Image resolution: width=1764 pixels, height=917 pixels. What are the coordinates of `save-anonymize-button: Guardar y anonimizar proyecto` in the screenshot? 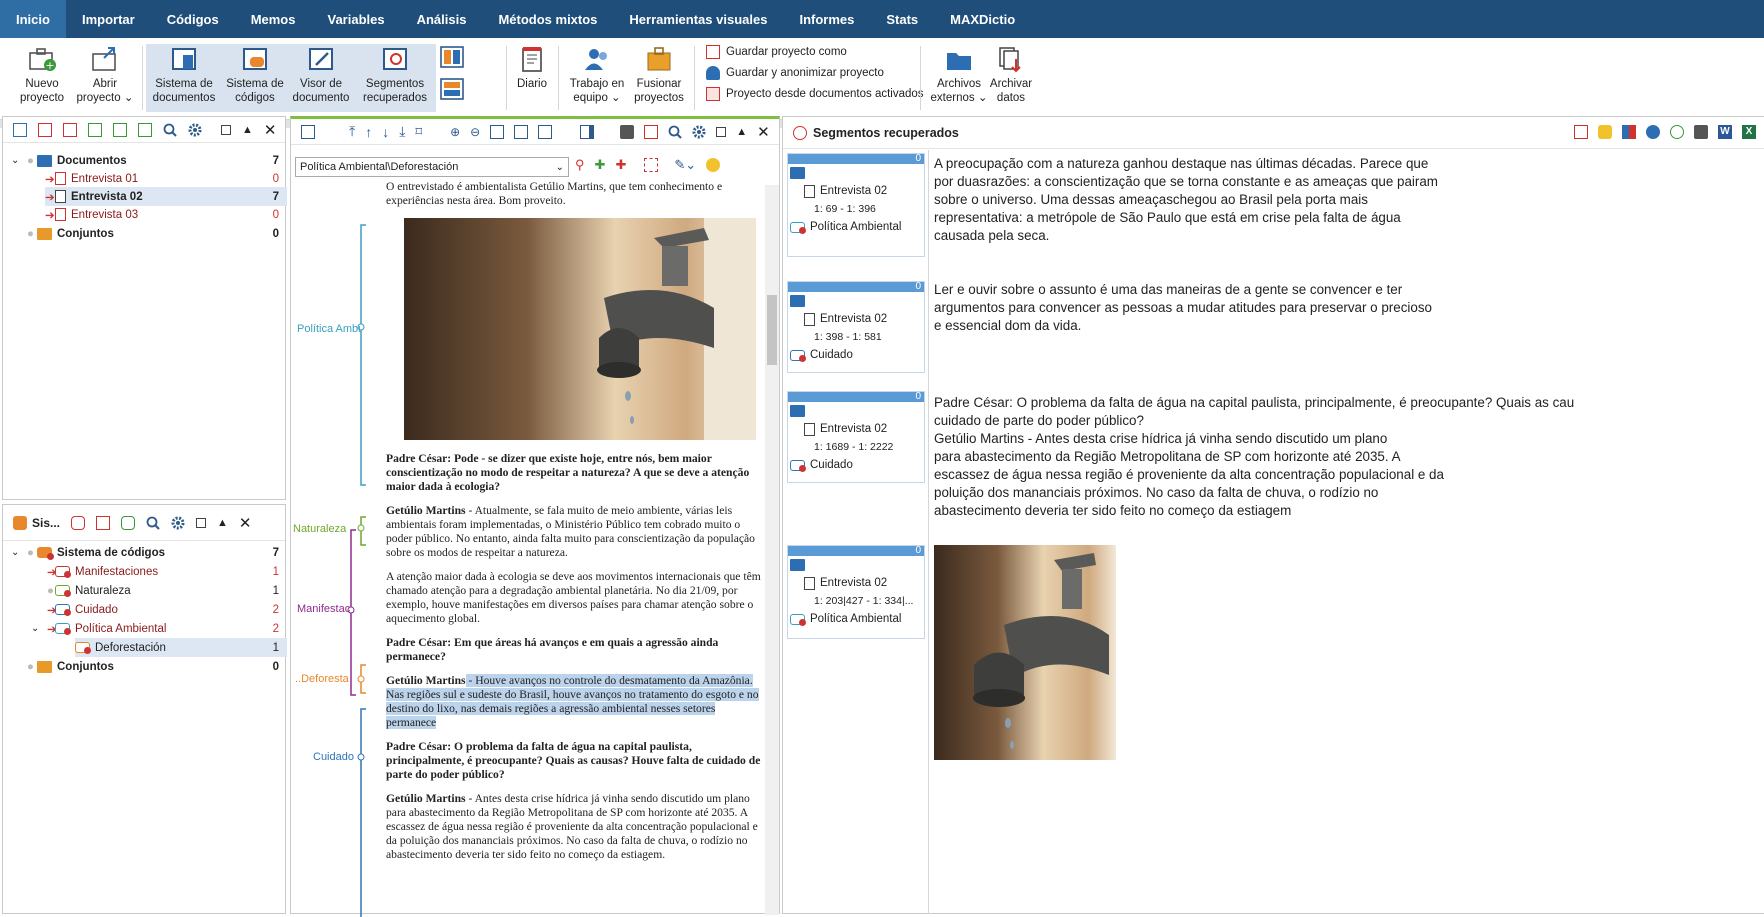 It's located at (795, 73).